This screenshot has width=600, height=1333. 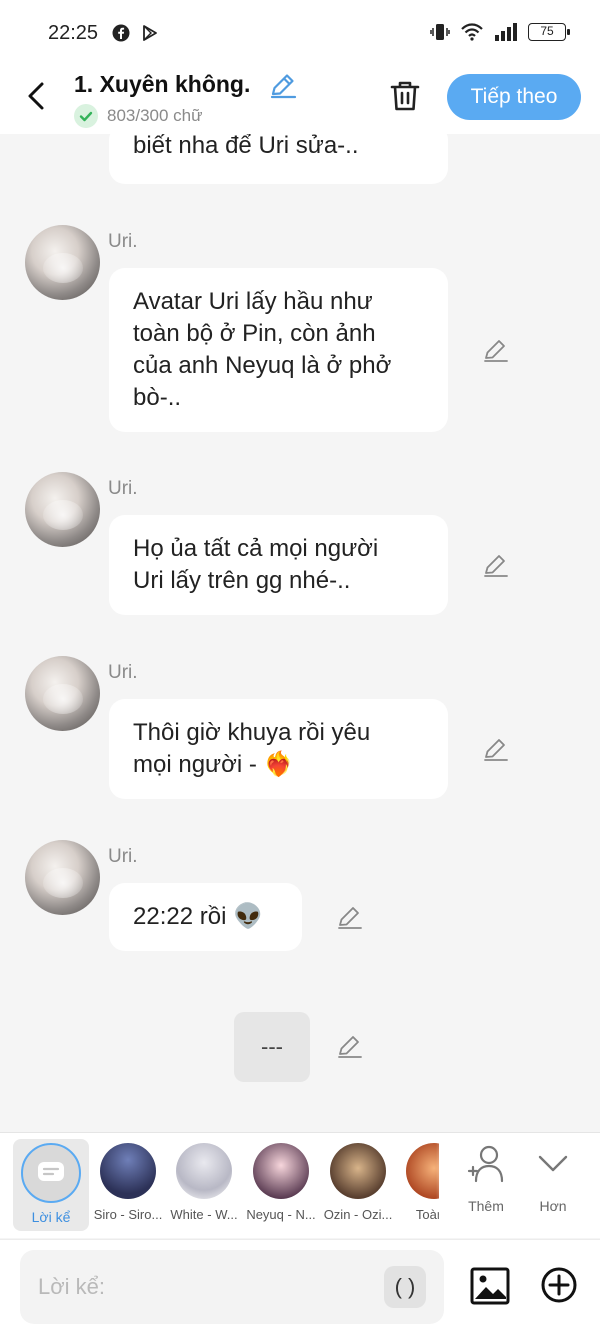 I want to click on character-label: Toàn -, so click(x=427, y=1214).